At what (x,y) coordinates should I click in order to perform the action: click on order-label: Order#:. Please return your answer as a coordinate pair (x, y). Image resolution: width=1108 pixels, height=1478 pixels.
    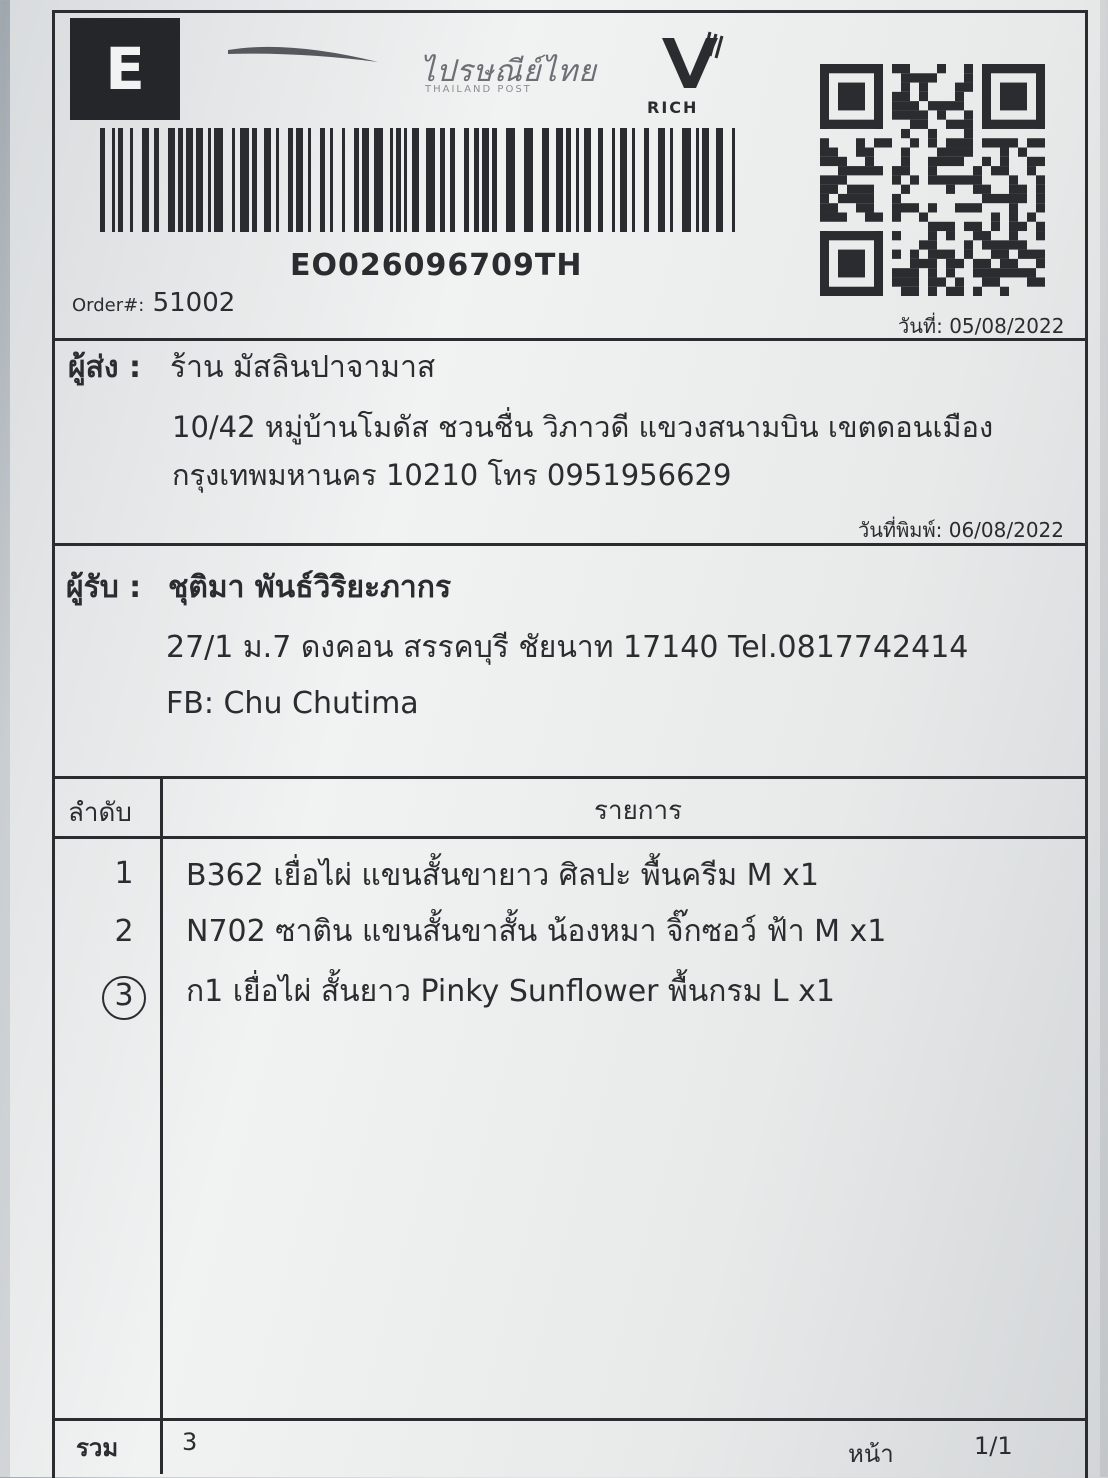
    Looking at the image, I should click on (108, 305).